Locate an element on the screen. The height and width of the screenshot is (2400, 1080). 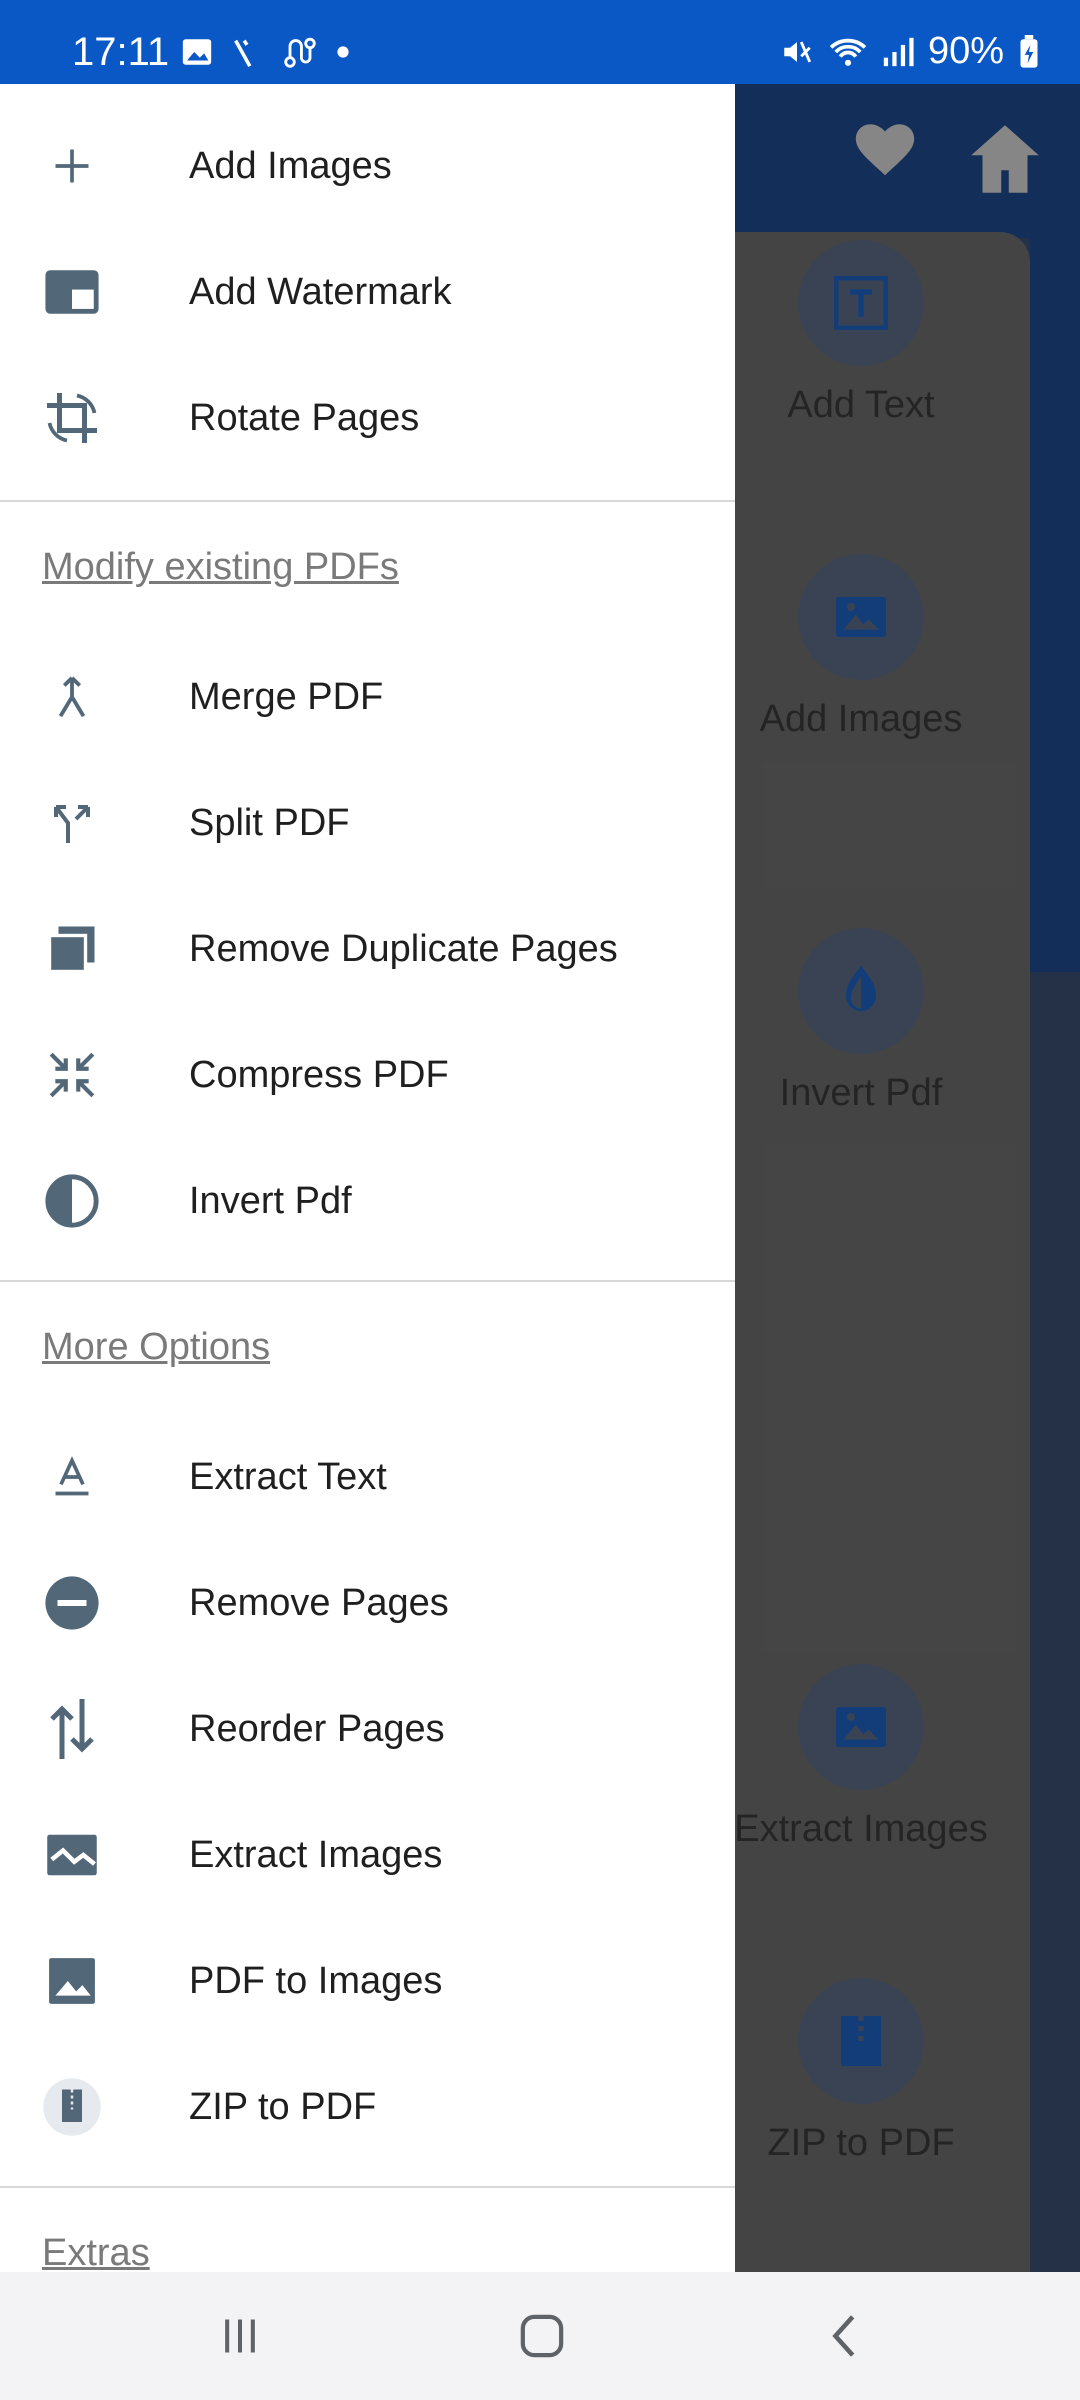
back-button is located at coordinates (845, 2336).